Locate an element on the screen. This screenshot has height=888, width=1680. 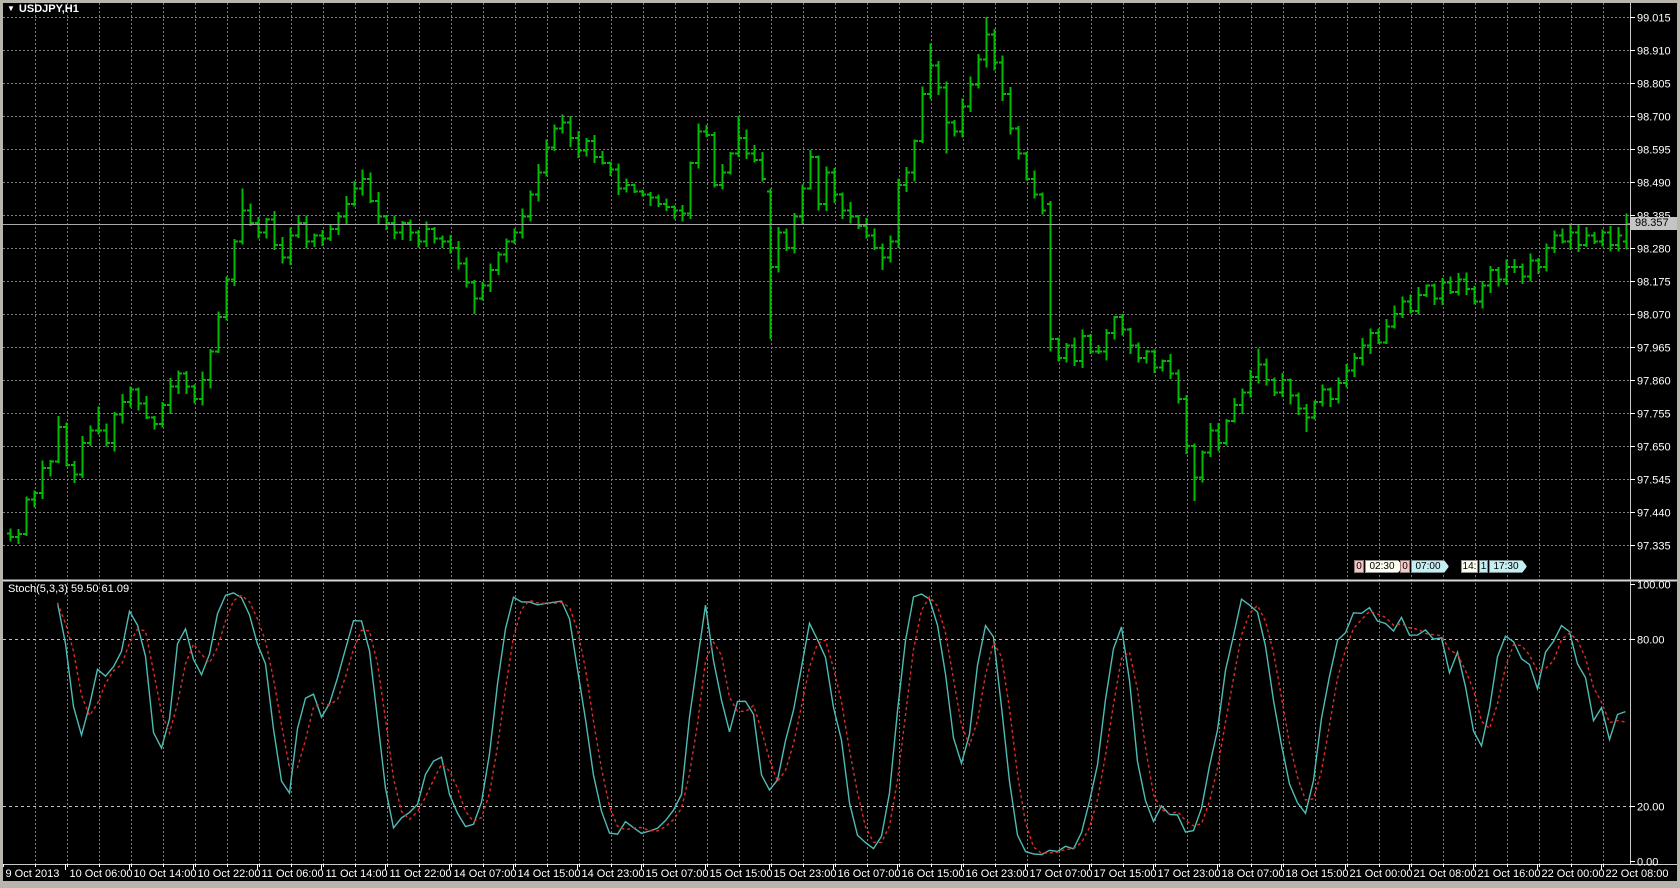
time-axis-label: 21 Oct 16:00 is located at coordinates (1509, 874).